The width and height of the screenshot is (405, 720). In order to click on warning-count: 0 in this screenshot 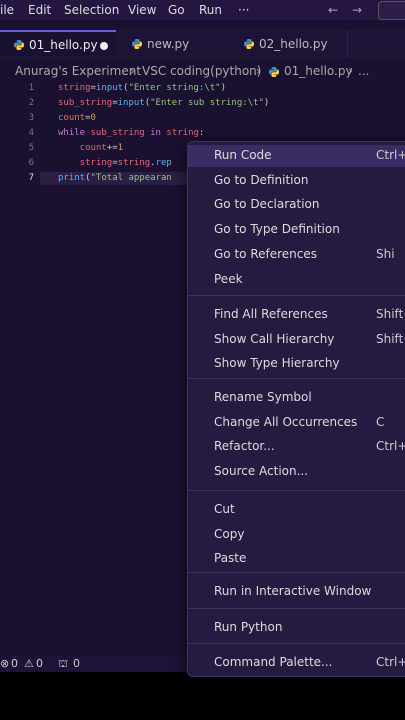, I will do `click(39, 663)`.